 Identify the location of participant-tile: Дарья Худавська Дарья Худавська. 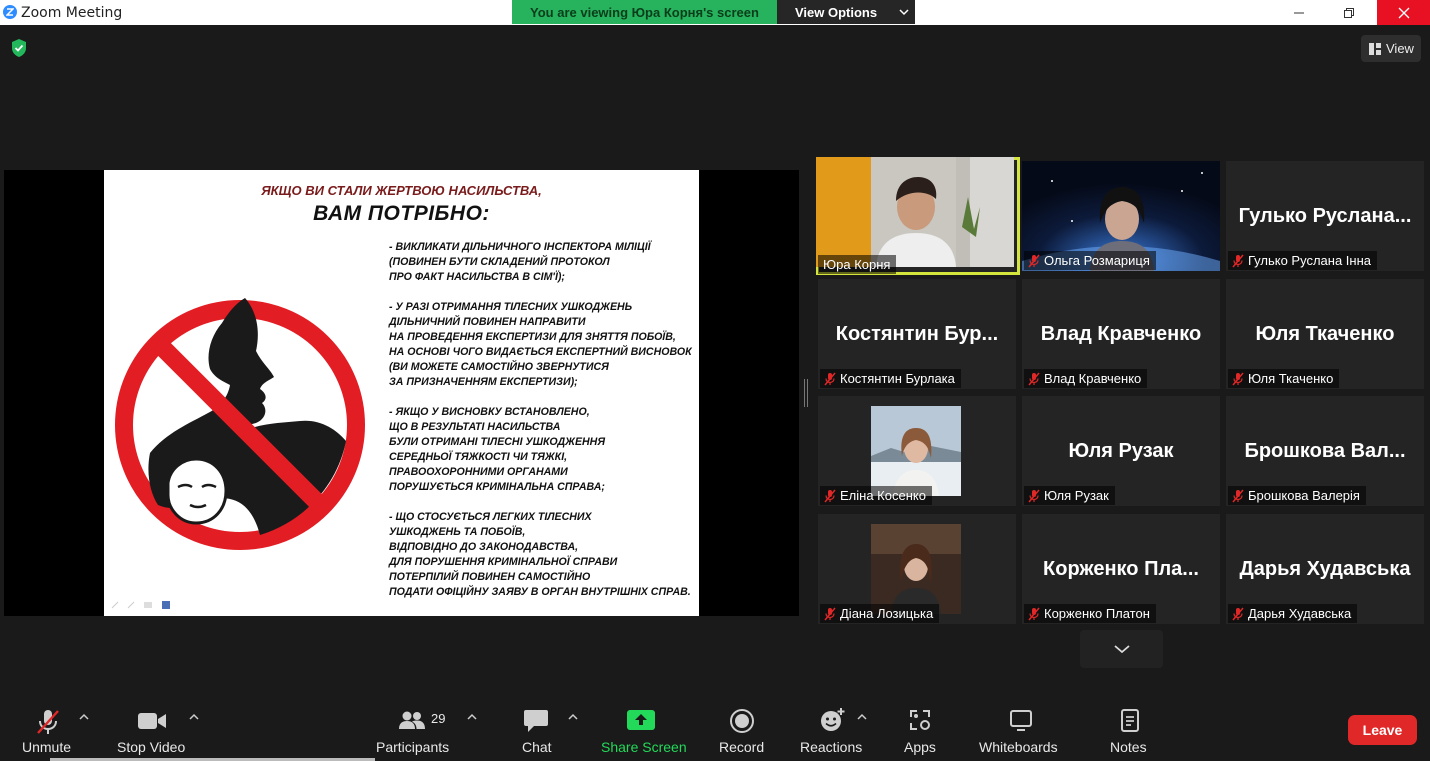
(1325, 569).